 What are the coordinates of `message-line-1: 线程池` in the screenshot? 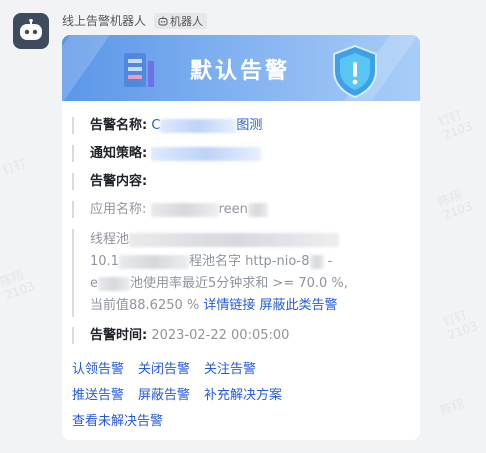 It's located at (251, 240).